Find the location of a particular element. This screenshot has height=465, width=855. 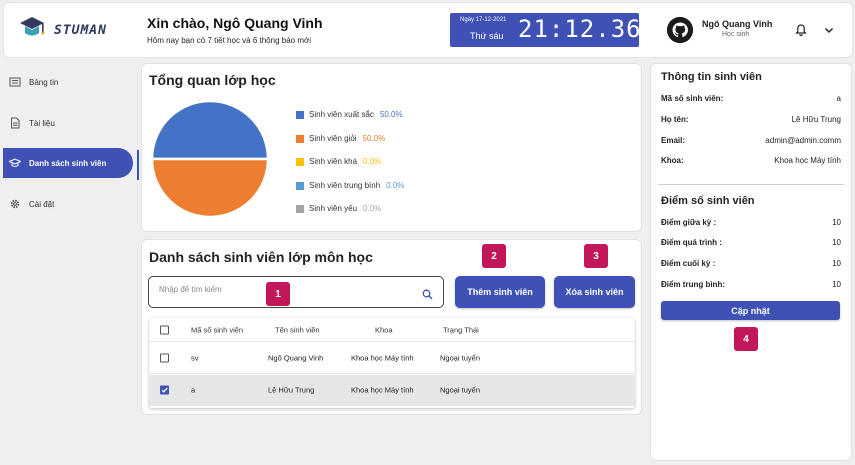

logo-icon is located at coordinates (32, 29).